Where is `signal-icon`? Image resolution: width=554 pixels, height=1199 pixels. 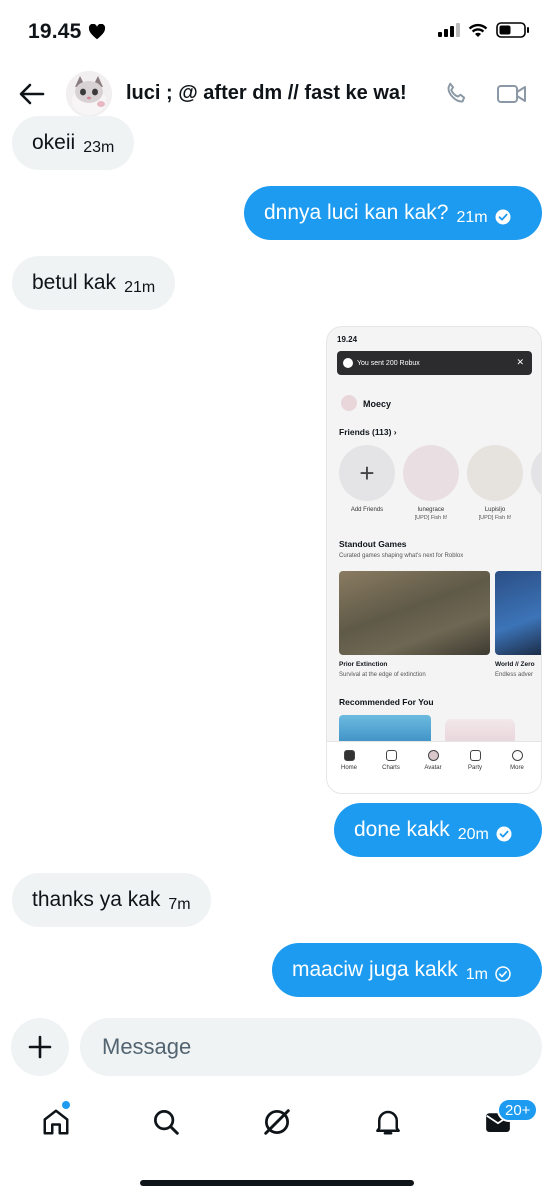 signal-icon is located at coordinates (449, 30).